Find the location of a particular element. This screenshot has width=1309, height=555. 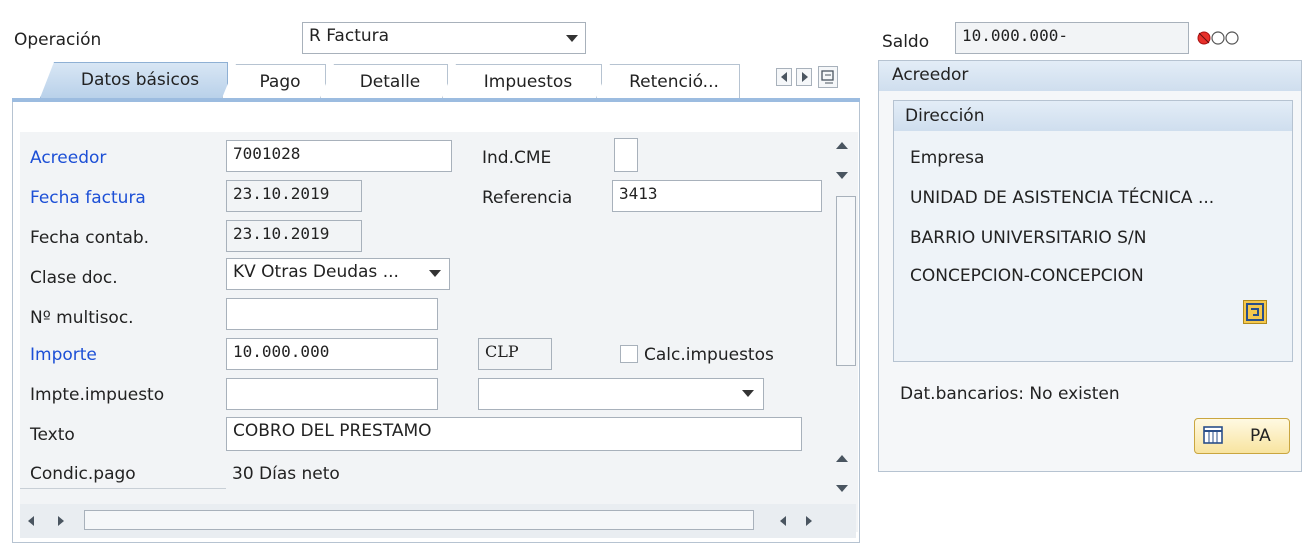

tab-scroll-left-button is located at coordinates (784, 77).